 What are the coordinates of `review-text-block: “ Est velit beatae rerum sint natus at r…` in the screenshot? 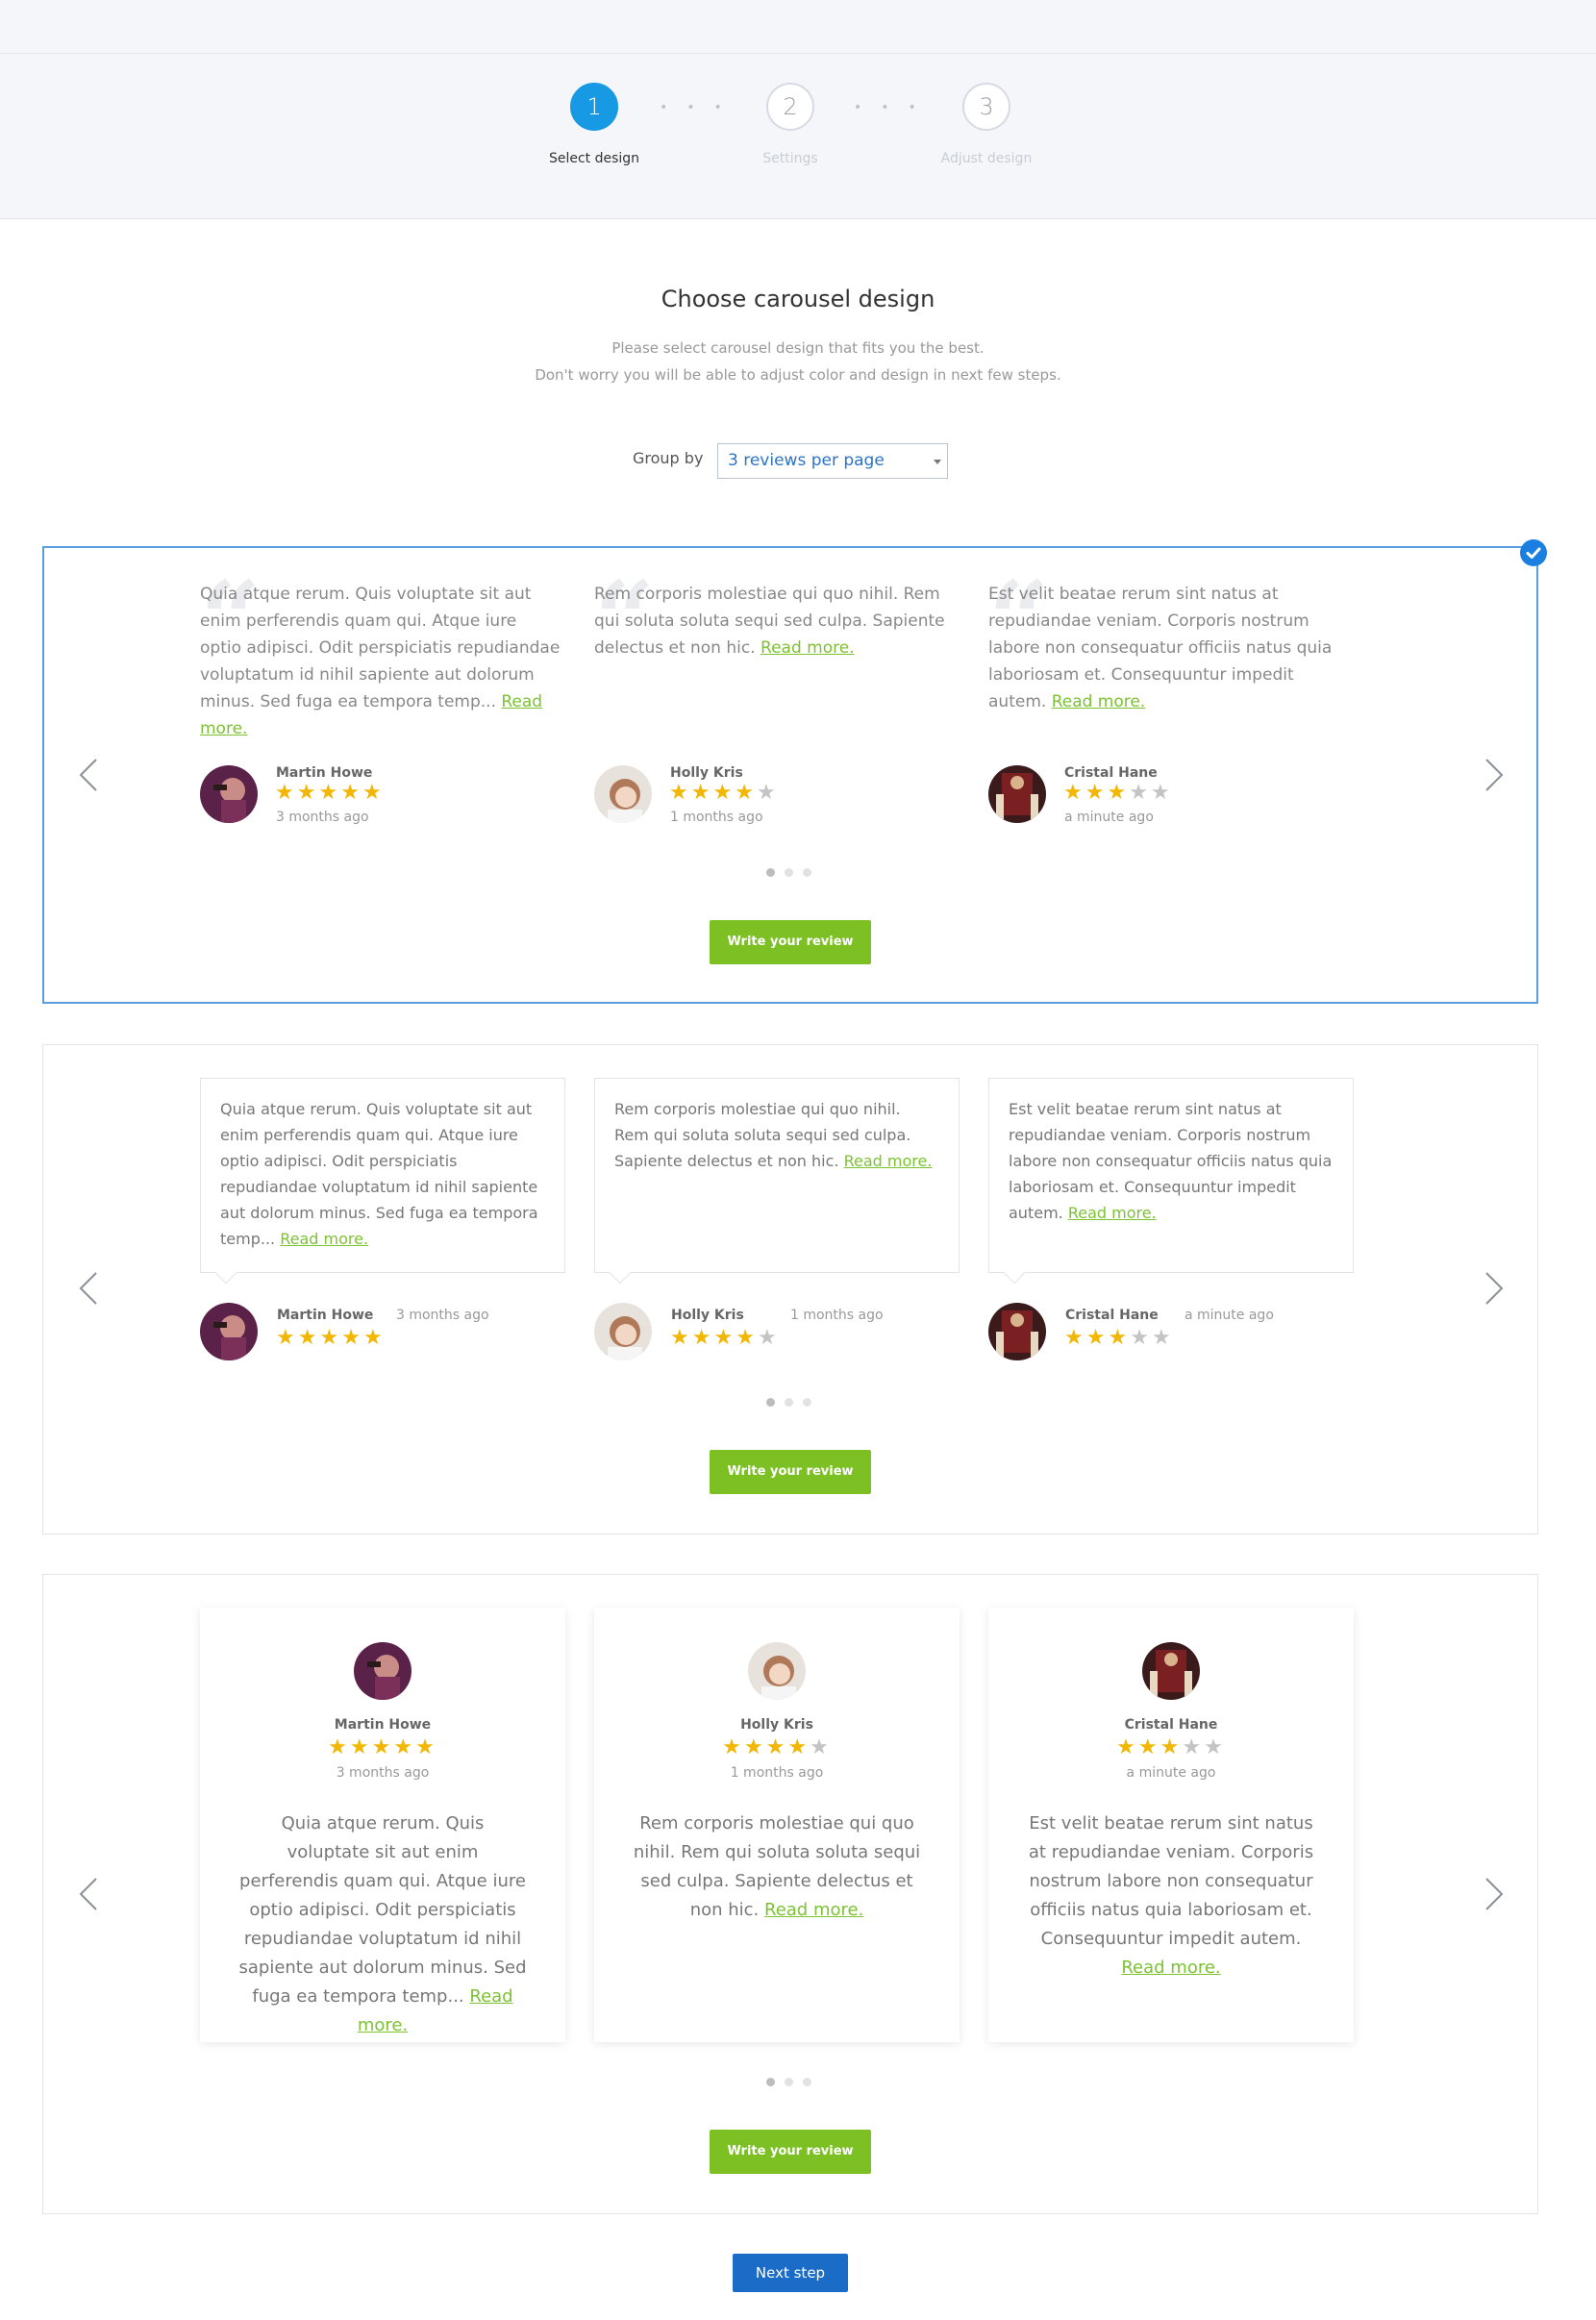 It's located at (1168, 639).